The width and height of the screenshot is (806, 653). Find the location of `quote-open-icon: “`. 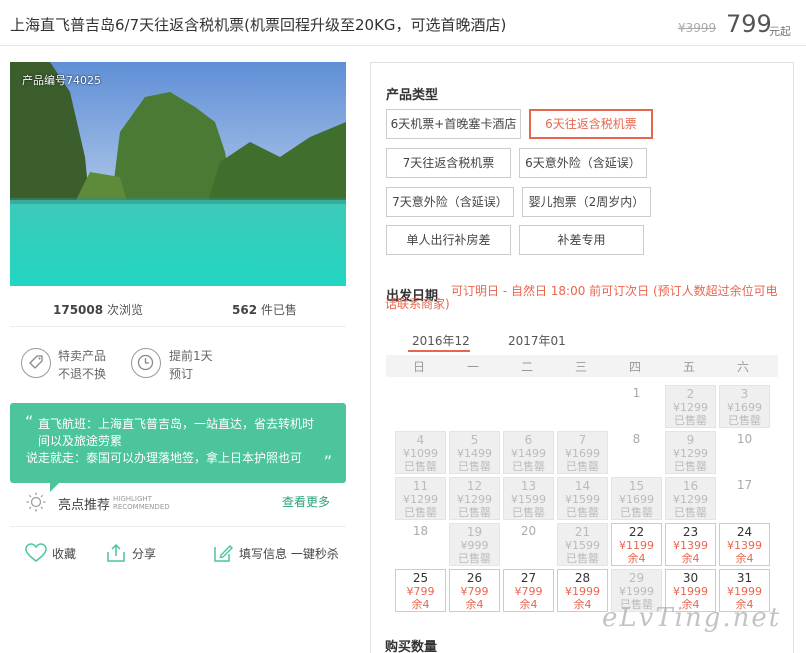

quote-open-icon: “ is located at coordinates (29, 421).